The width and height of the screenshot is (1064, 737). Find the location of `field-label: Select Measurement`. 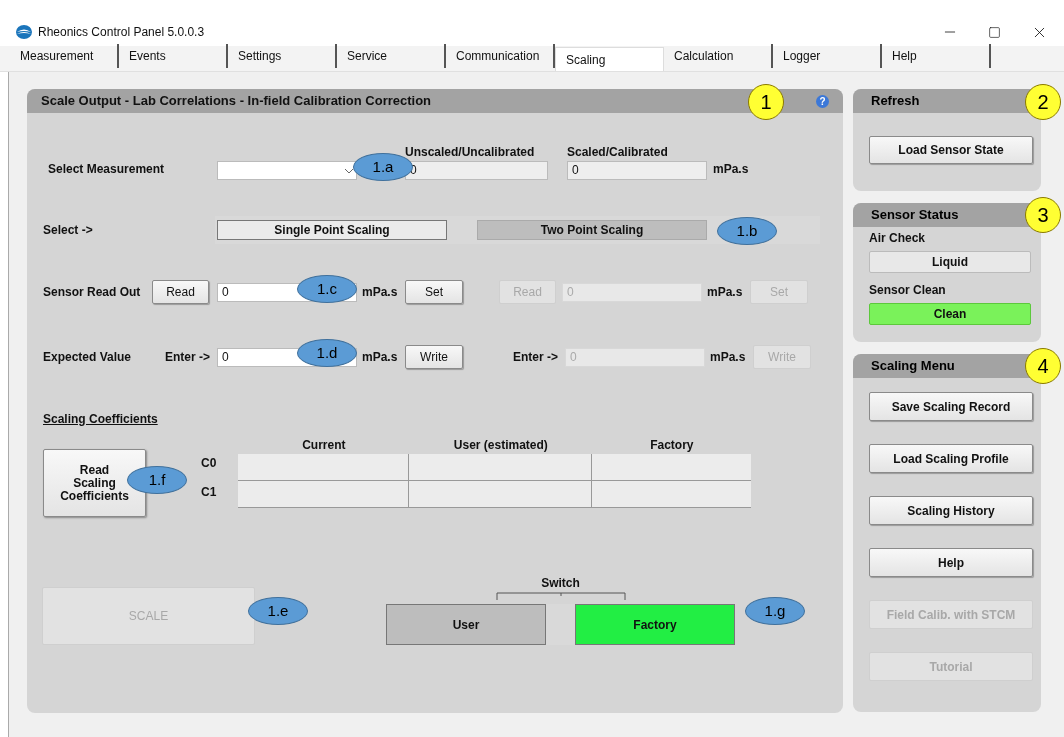

field-label: Select Measurement is located at coordinates (107, 169).